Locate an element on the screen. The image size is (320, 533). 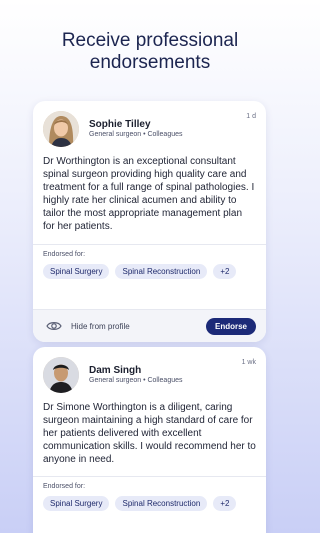
eye-icon is located at coordinates (54, 326).